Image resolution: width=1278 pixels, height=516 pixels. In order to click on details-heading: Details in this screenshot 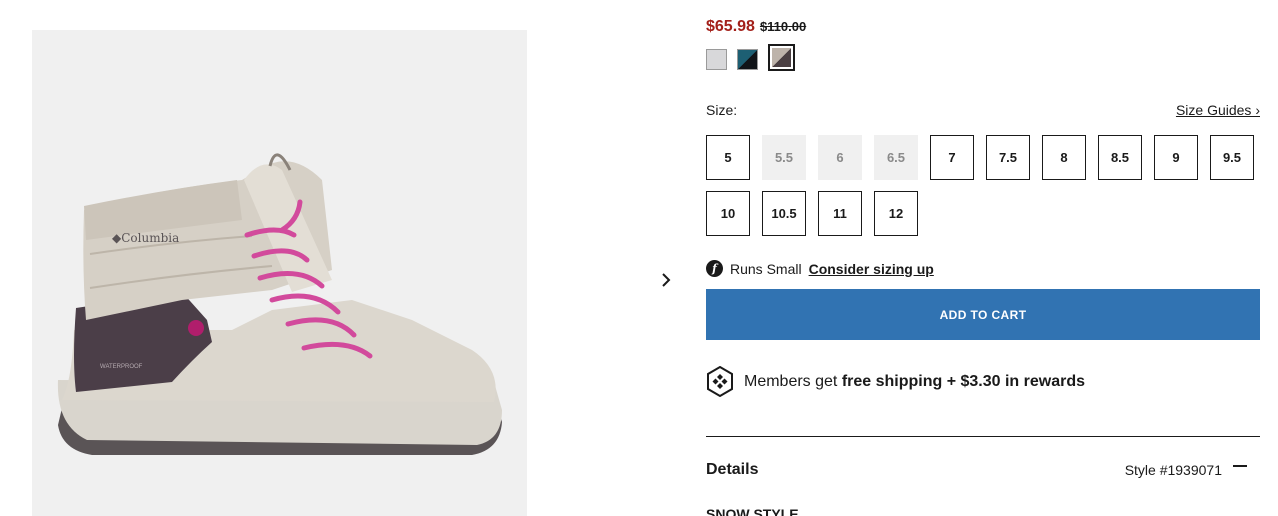, I will do `click(732, 470)`.